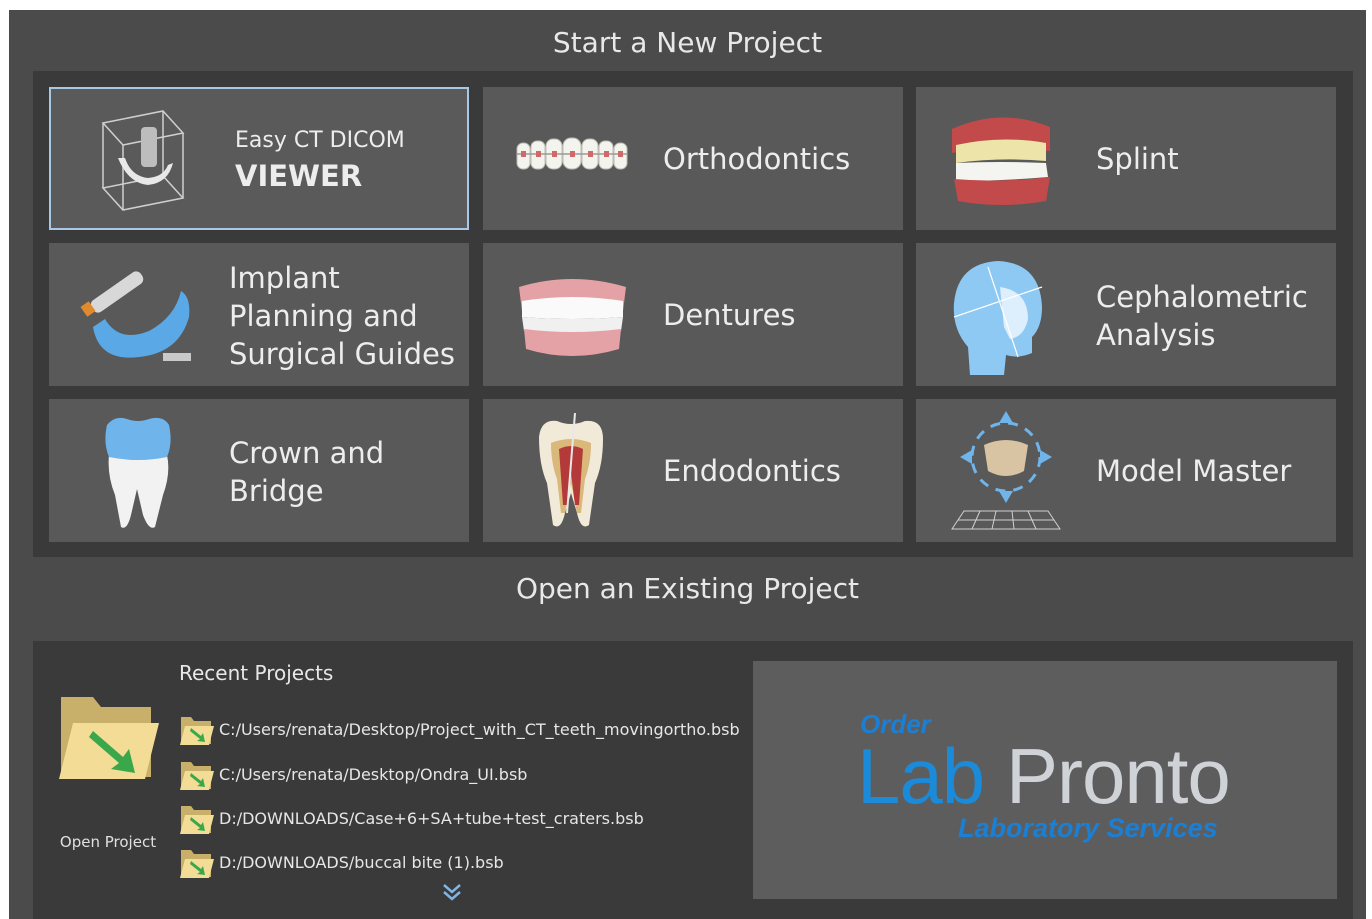  I want to click on tile-cephalometric: Cephalometric Analysis, so click(1126, 314).